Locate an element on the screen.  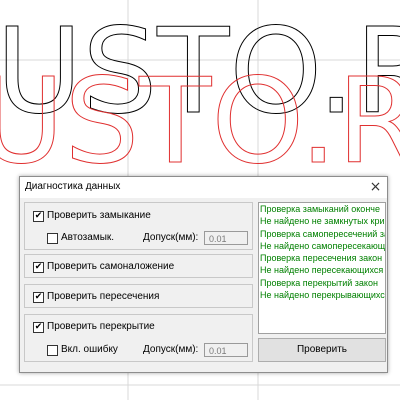
dialog-title: Диагностика данных is located at coordinates (73, 186).